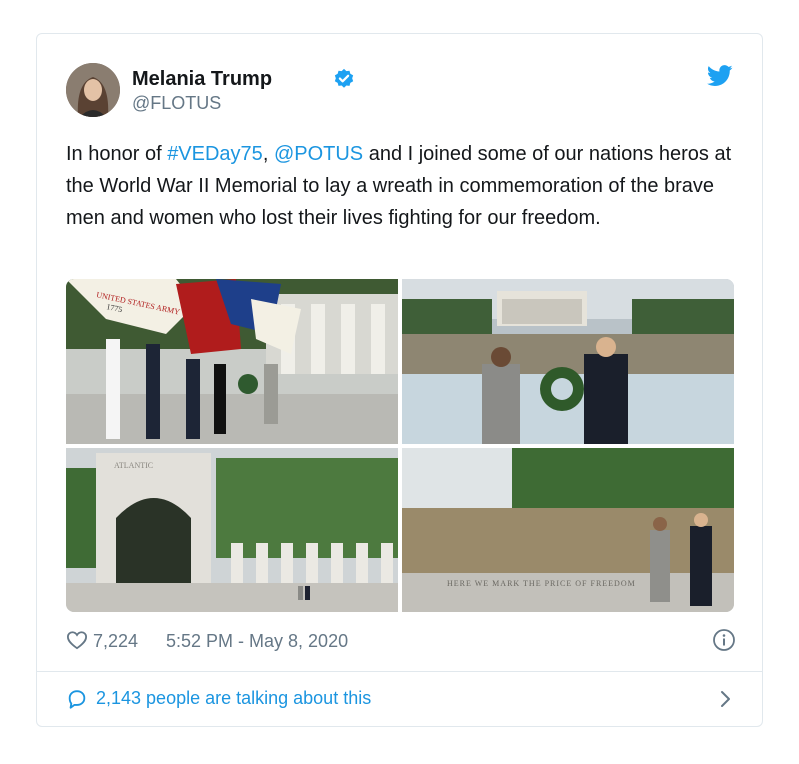  I want to click on author-name: Melania Trump, so click(202, 79).